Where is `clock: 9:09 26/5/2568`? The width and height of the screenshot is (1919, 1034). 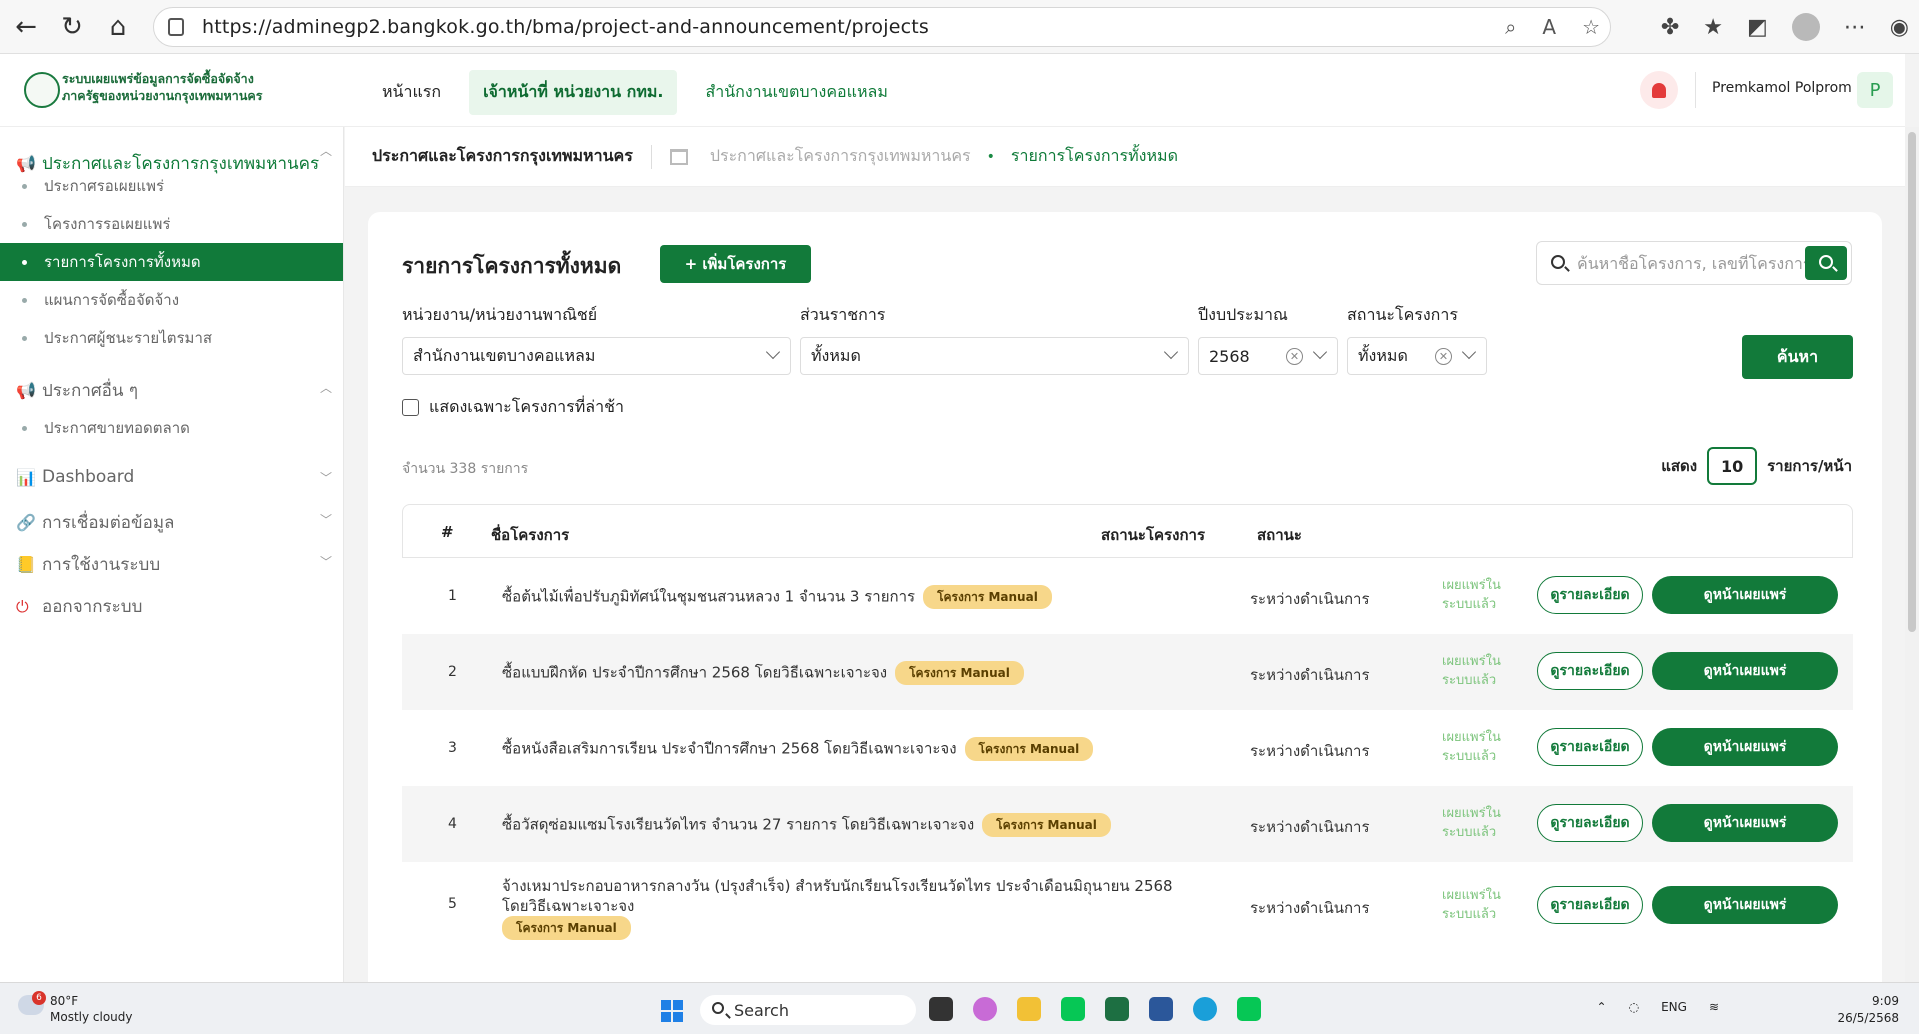 clock: 9:09 26/5/2568 is located at coordinates (1868, 1010).